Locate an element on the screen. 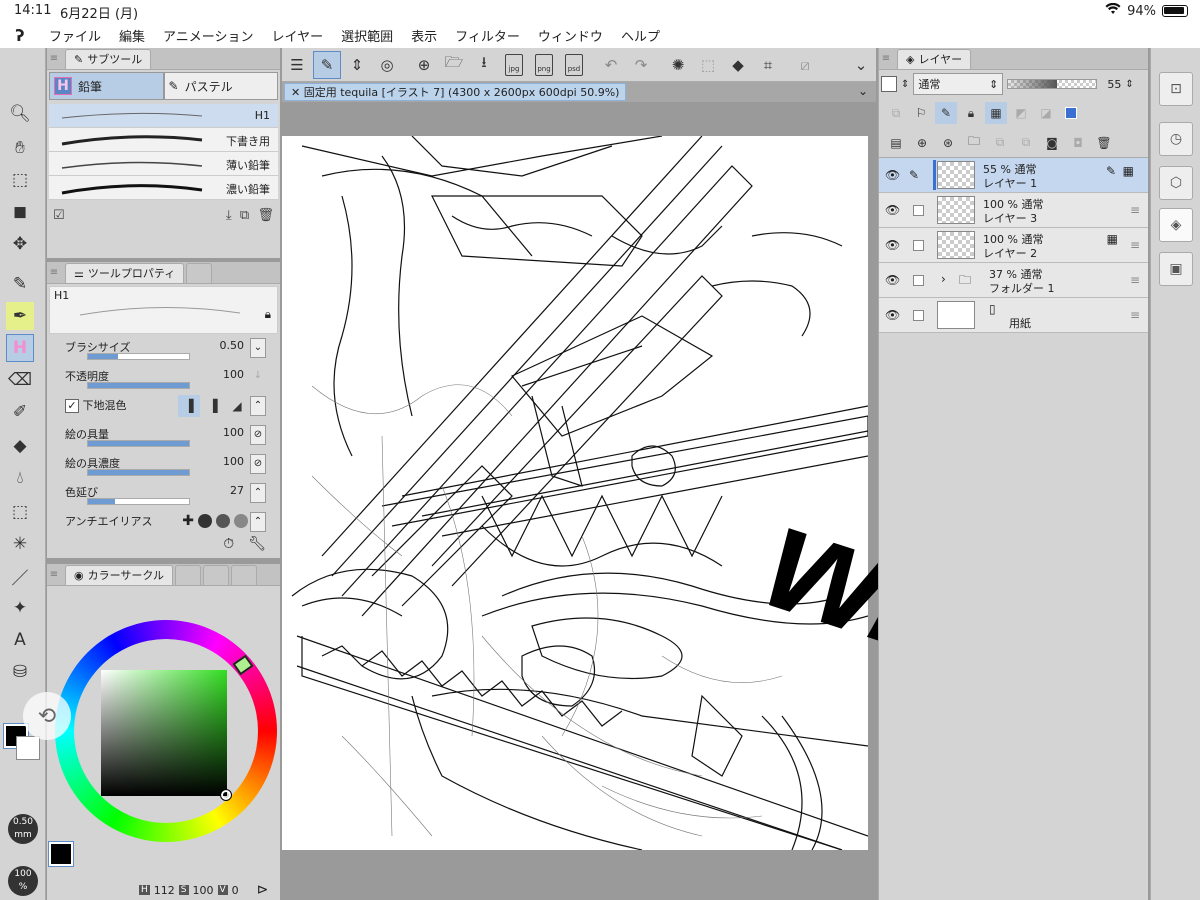 The width and height of the screenshot is (1200, 900). subtool-tab-pencil: H 鉛筆 is located at coordinates (106, 86).